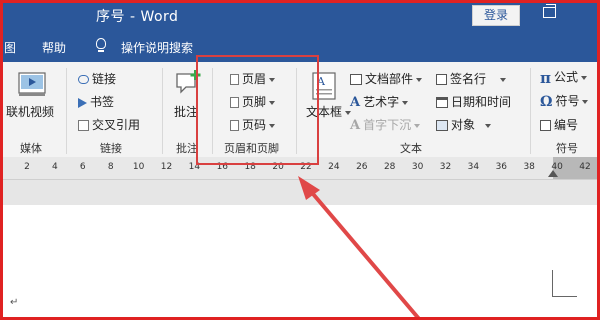 This screenshot has height=320, width=600. Describe the element at coordinates (360, 248) in the screenshot. I see `annotation-arrow` at that location.